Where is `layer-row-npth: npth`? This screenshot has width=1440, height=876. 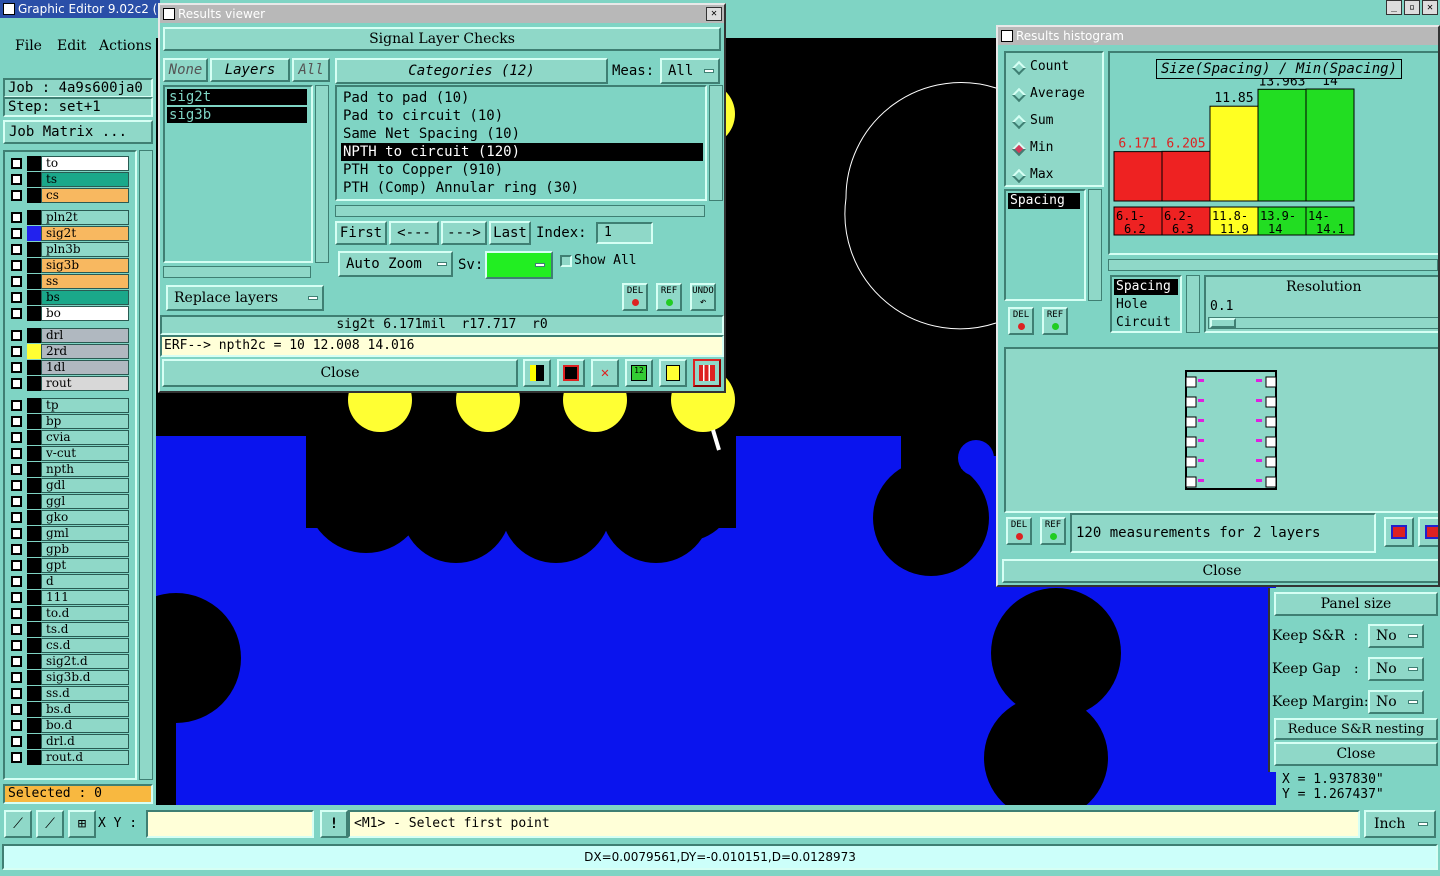
layer-row-npth: npth is located at coordinates (68, 469).